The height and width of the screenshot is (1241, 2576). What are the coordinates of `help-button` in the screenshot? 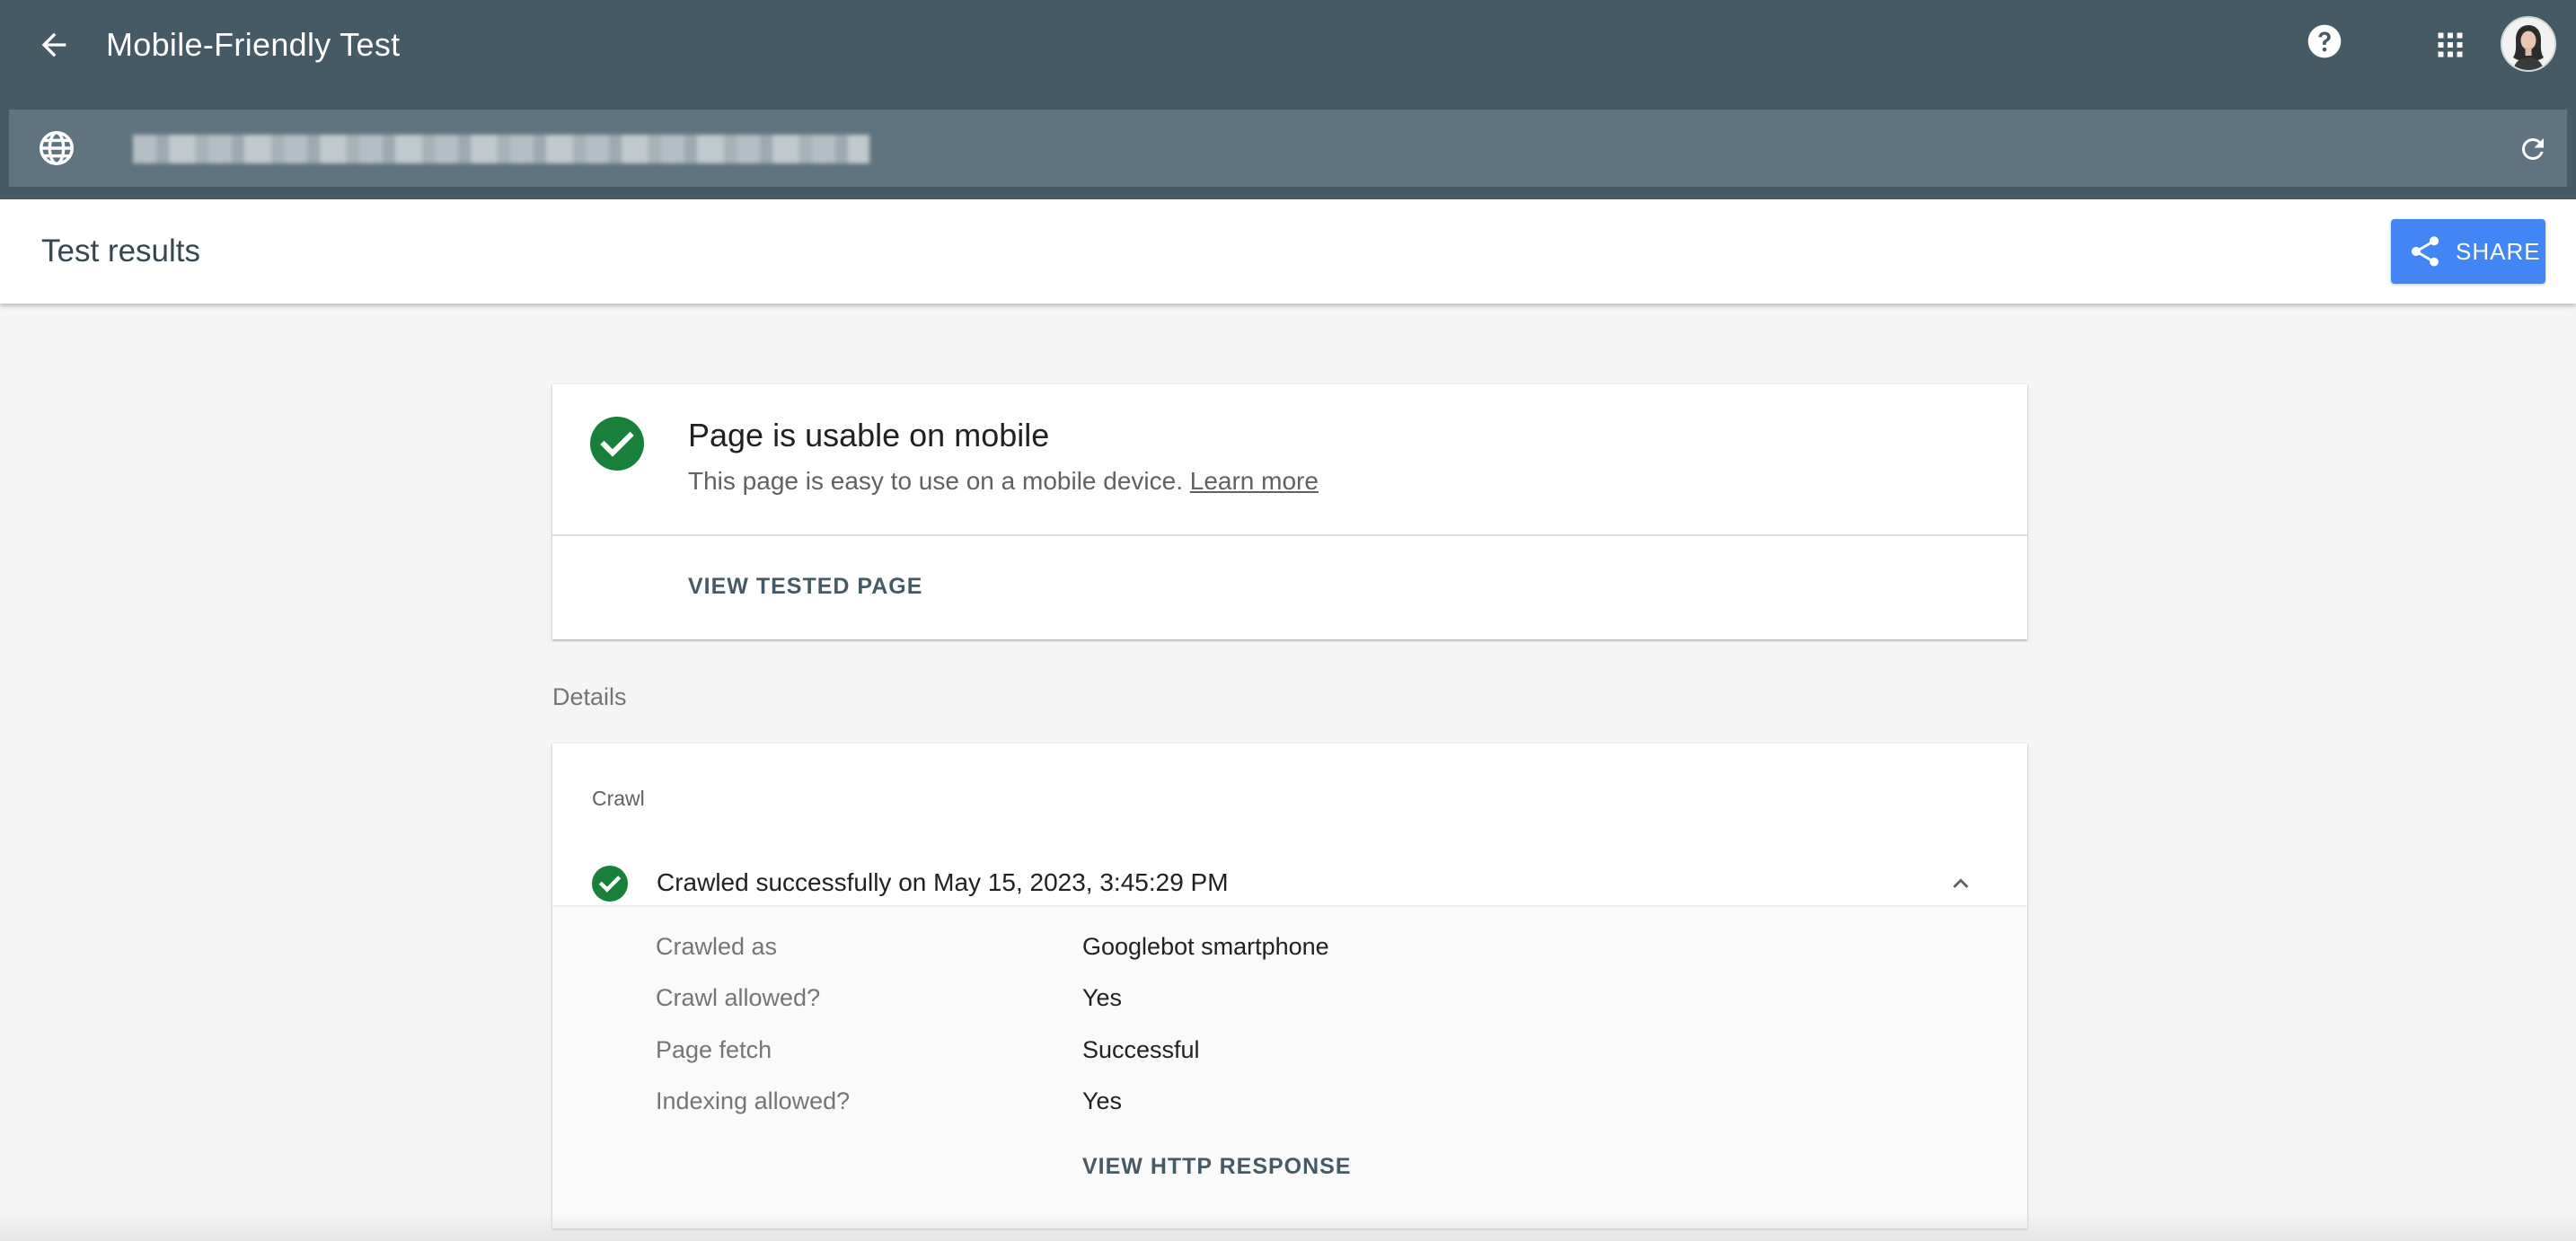 It's located at (2324, 41).